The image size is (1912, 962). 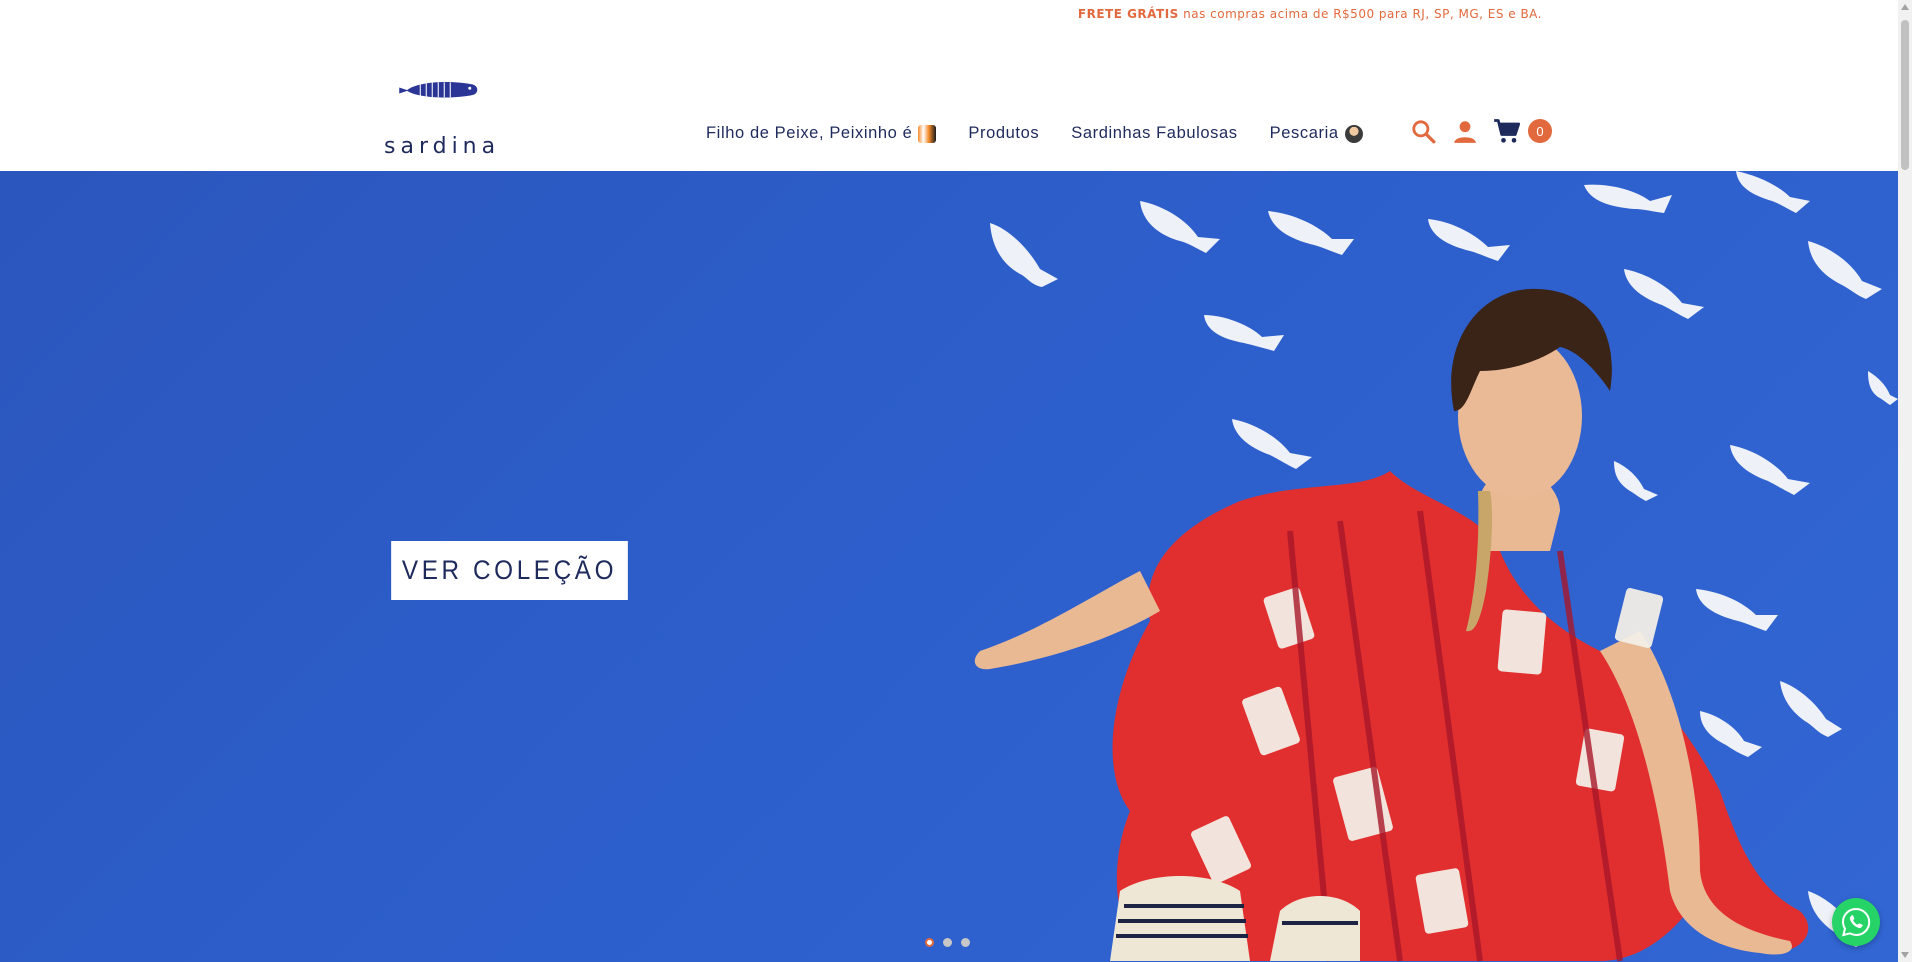 What do you see at coordinates (1905, 95) in the screenshot?
I see `scrollbar-thumb` at bounding box center [1905, 95].